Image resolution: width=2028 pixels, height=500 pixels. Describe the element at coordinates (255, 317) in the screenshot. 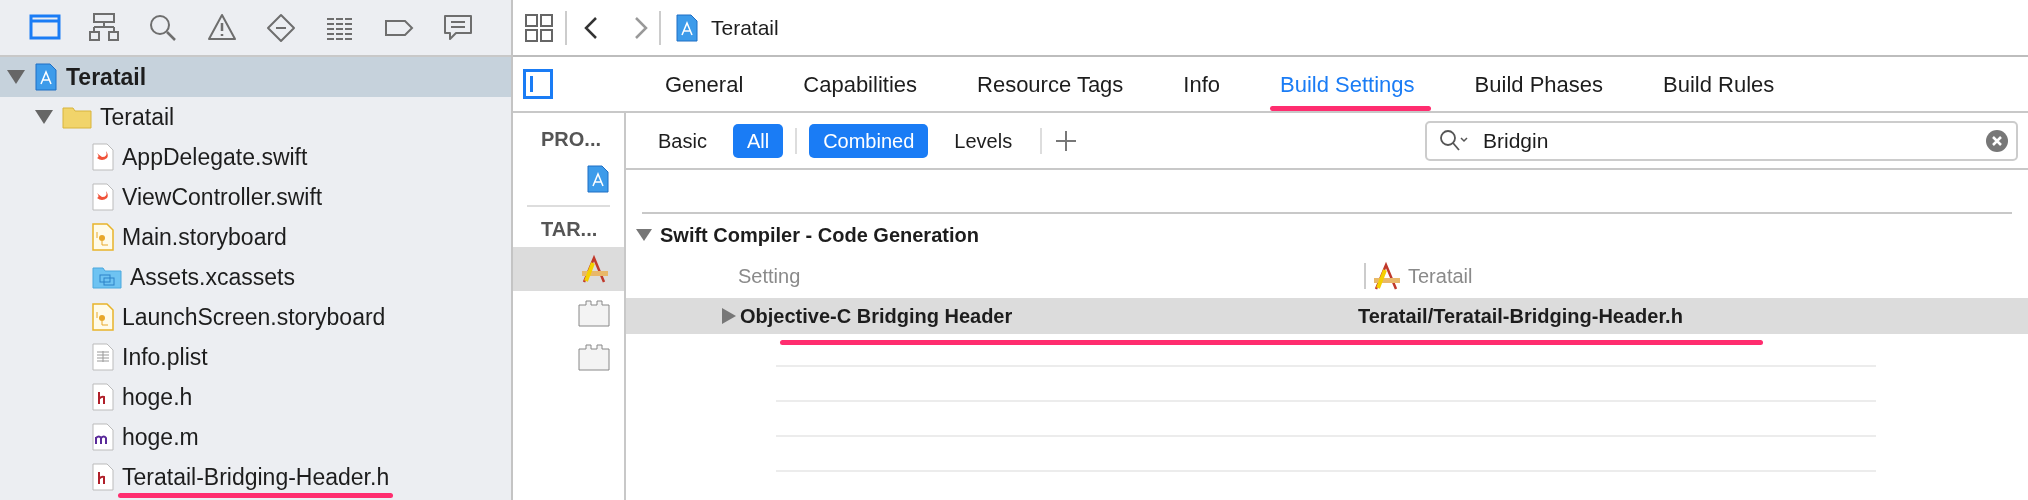

I see `tree-item: LaunchScreen.storyboard` at that location.